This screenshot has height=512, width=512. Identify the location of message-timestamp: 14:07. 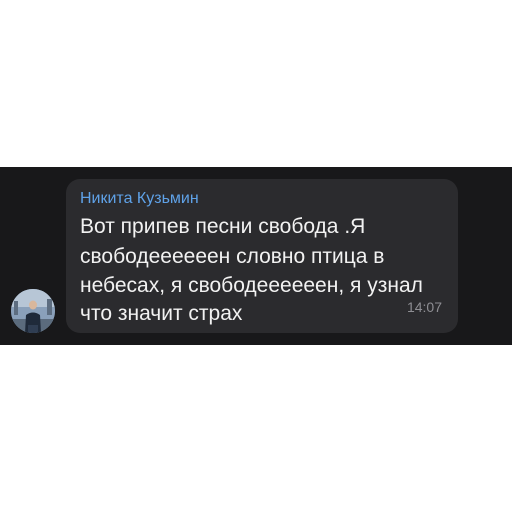
(424, 307).